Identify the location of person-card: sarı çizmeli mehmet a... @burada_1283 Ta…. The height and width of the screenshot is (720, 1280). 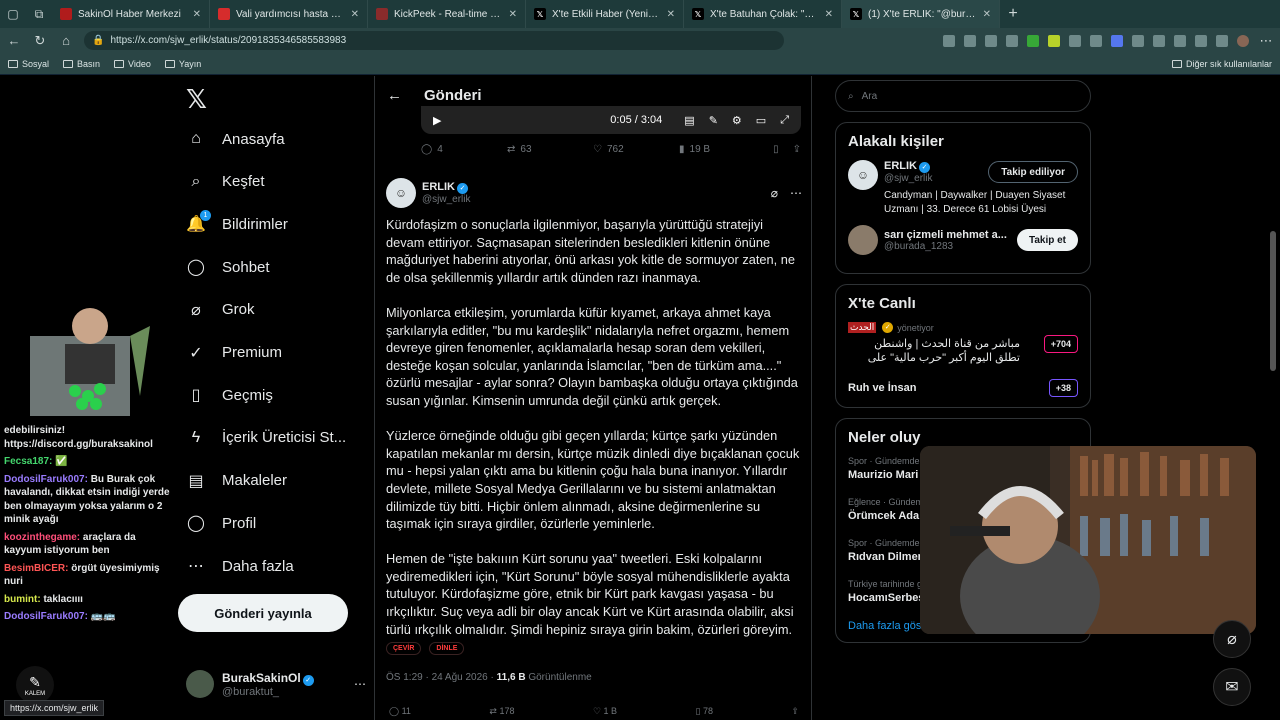
(963, 240).